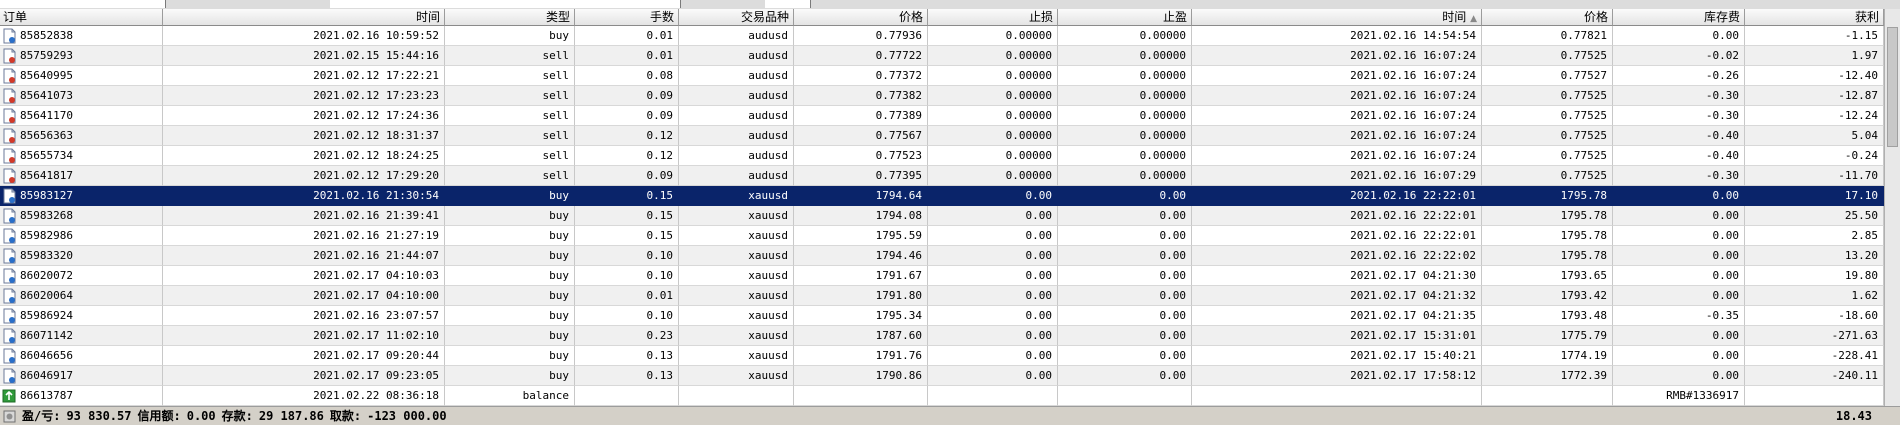 This screenshot has width=1900, height=426. What do you see at coordinates (861, 196) in the screenshot?
I see `cell-open-price: 1794.64` at bounding box center [861, 196].